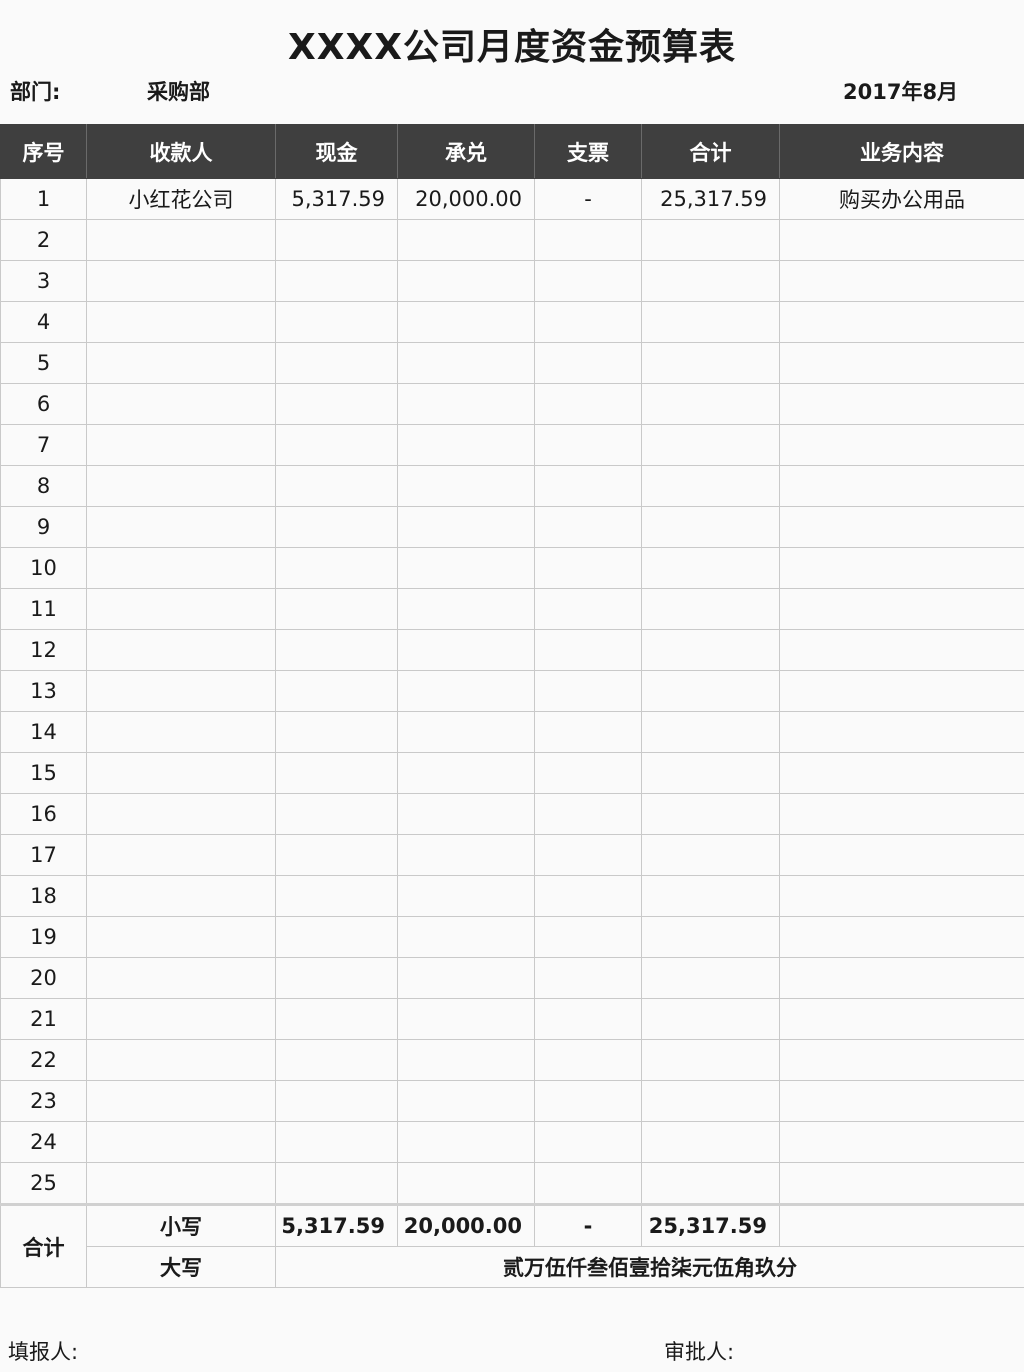 The width and height of the screenshot is (1024, 1372). I want to click on total-business-cell, so click(901, 1225).